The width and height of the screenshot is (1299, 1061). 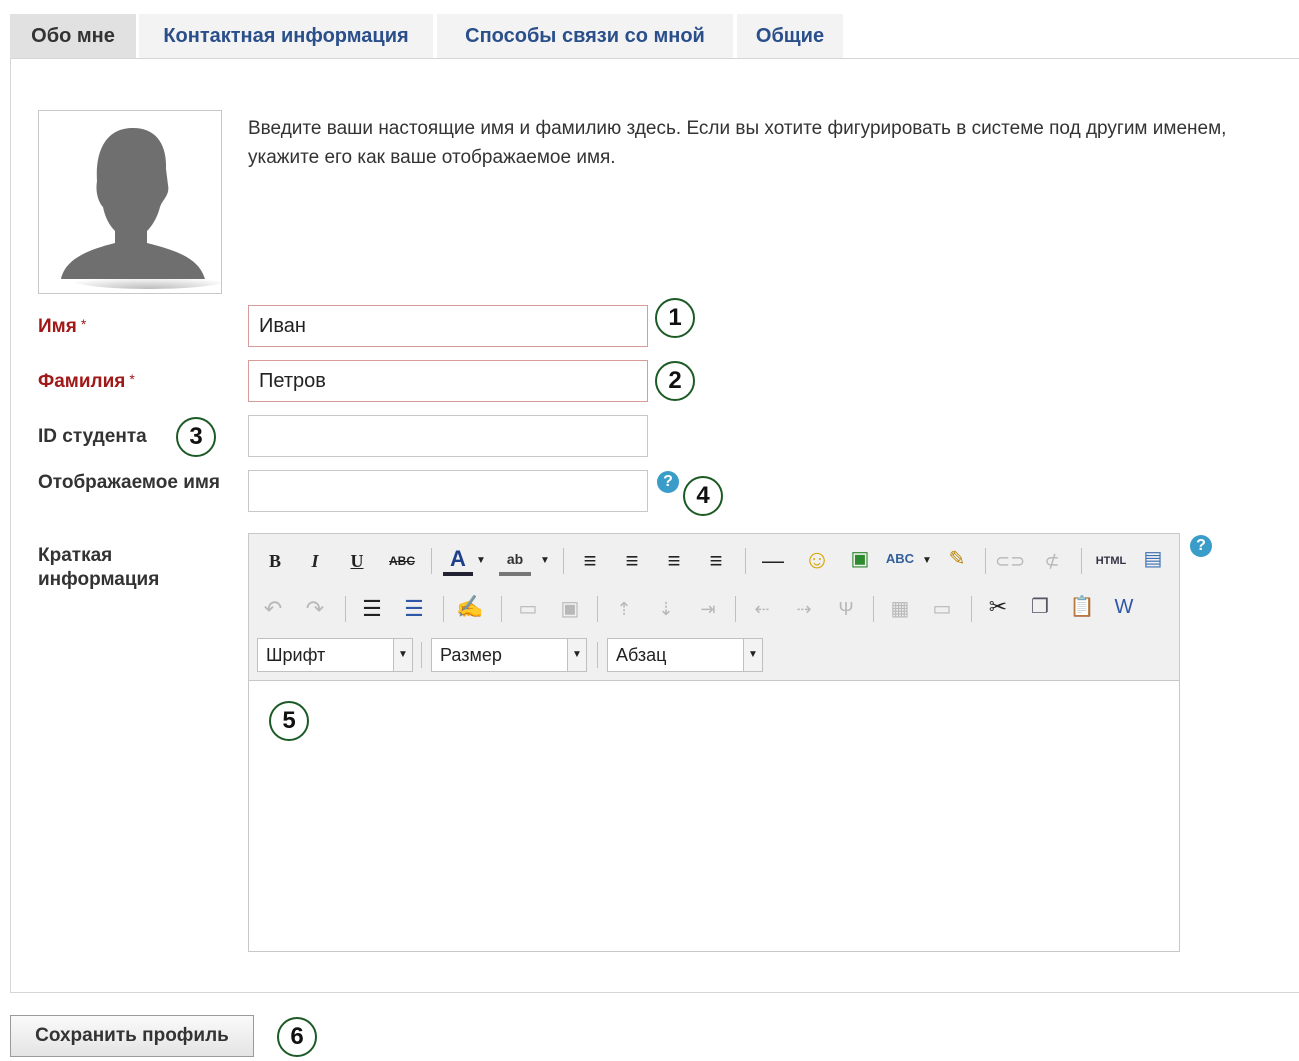 What do you see at coordinates (196, 437) in the screenshot?
I see `callout-3: 3` at bounding box center [196, 437].